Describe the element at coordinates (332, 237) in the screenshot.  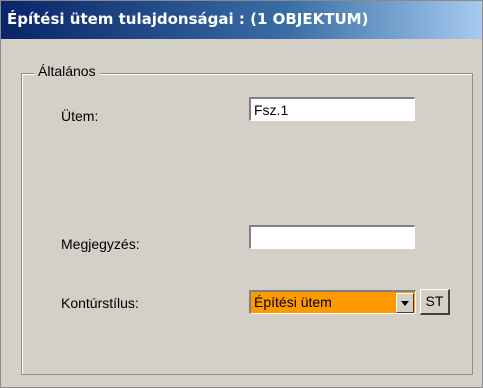
I see `megjegyzes-input` at that location.